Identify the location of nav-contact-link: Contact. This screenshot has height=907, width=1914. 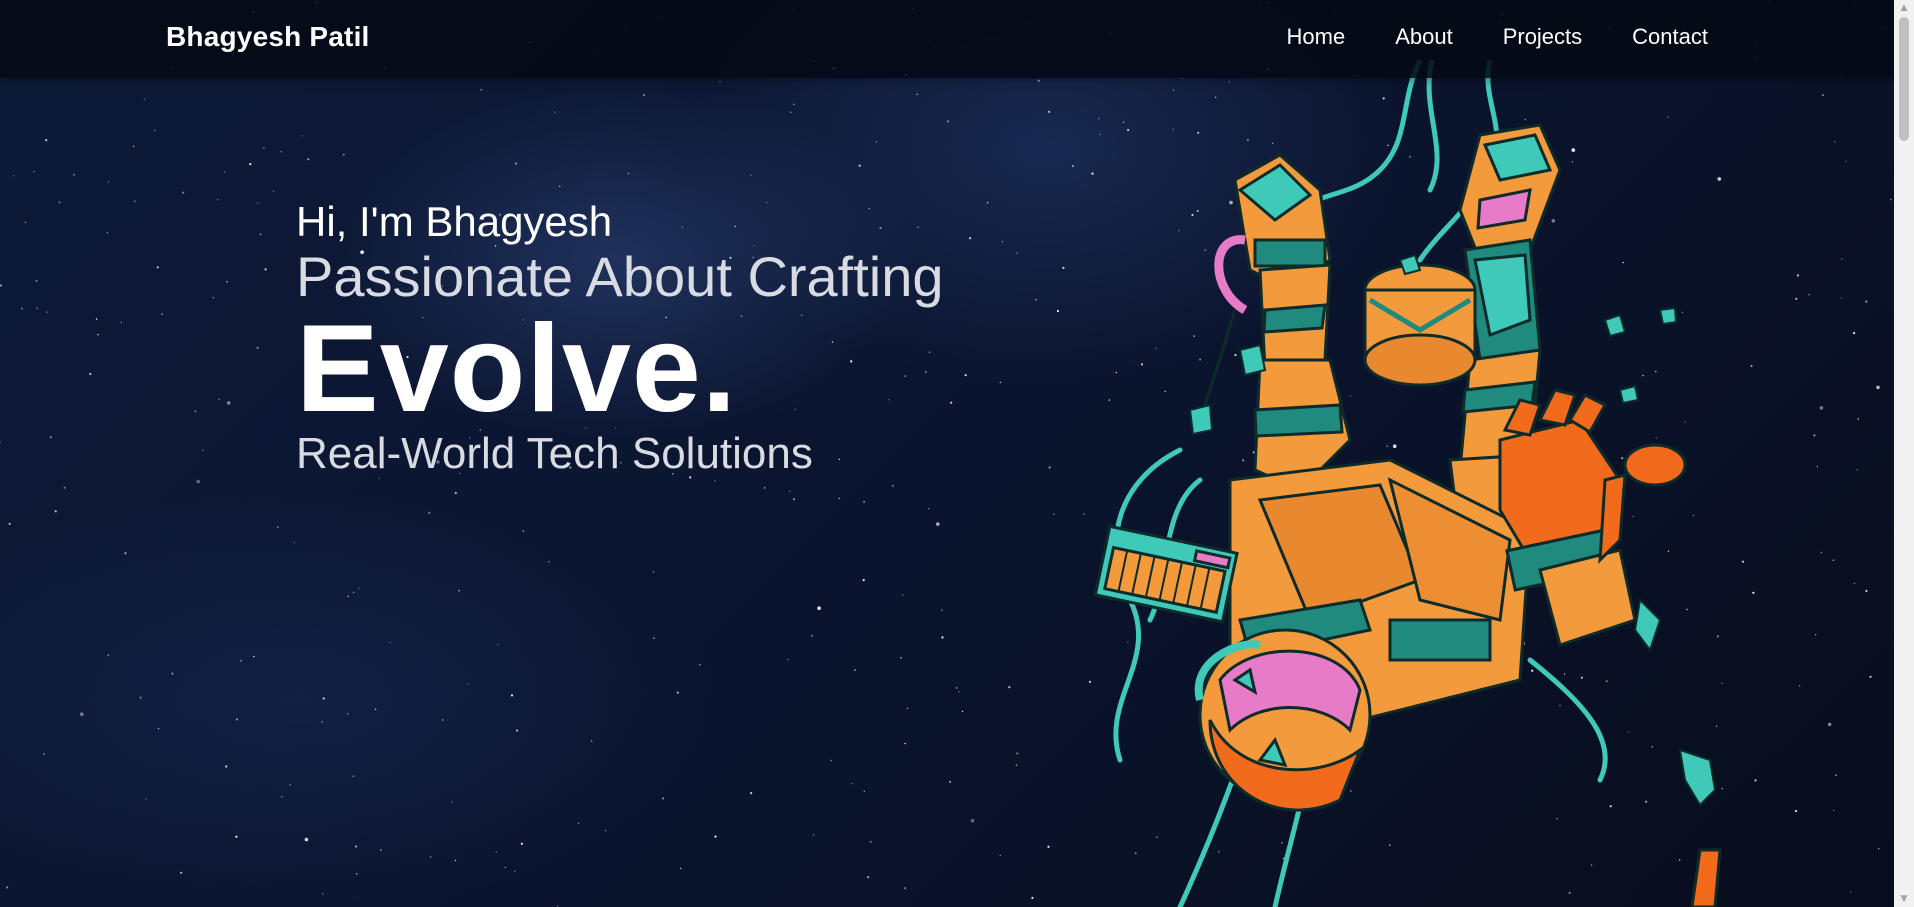
(1670, 37).